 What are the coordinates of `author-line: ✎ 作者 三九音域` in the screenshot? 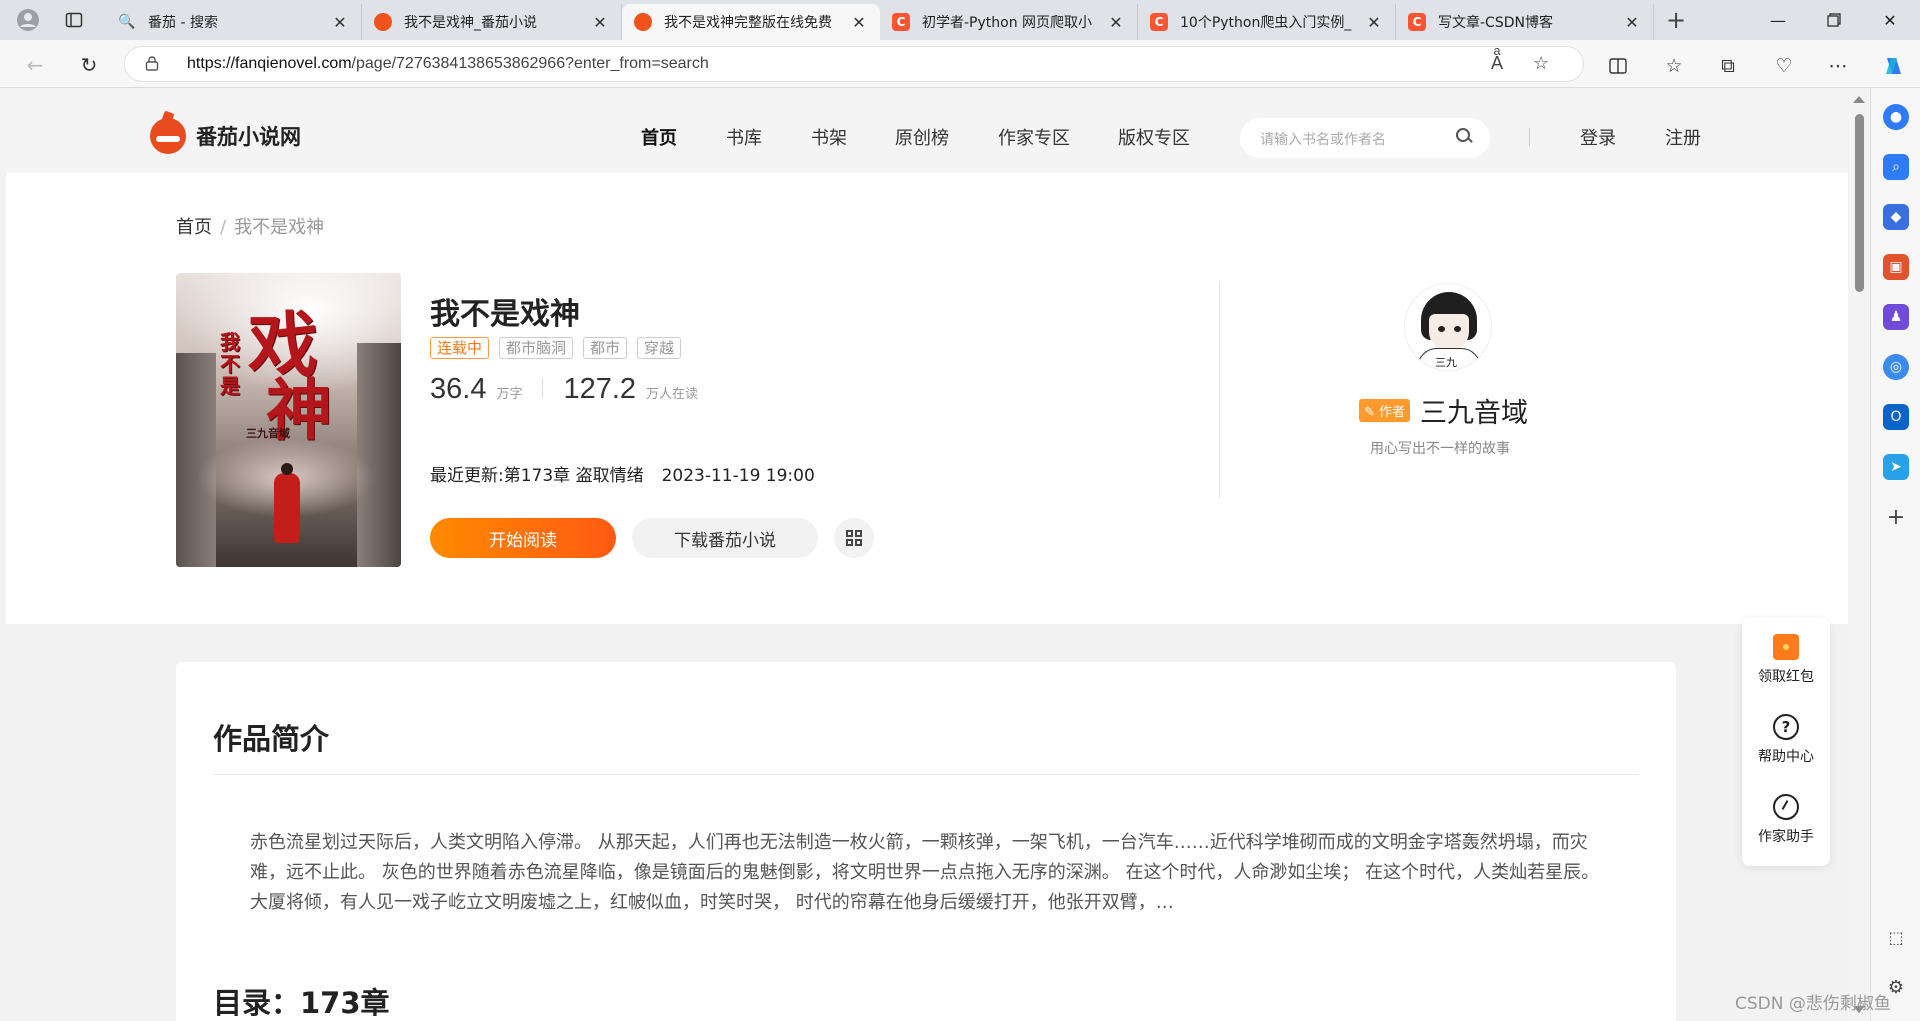 It's located at (1449, 410).